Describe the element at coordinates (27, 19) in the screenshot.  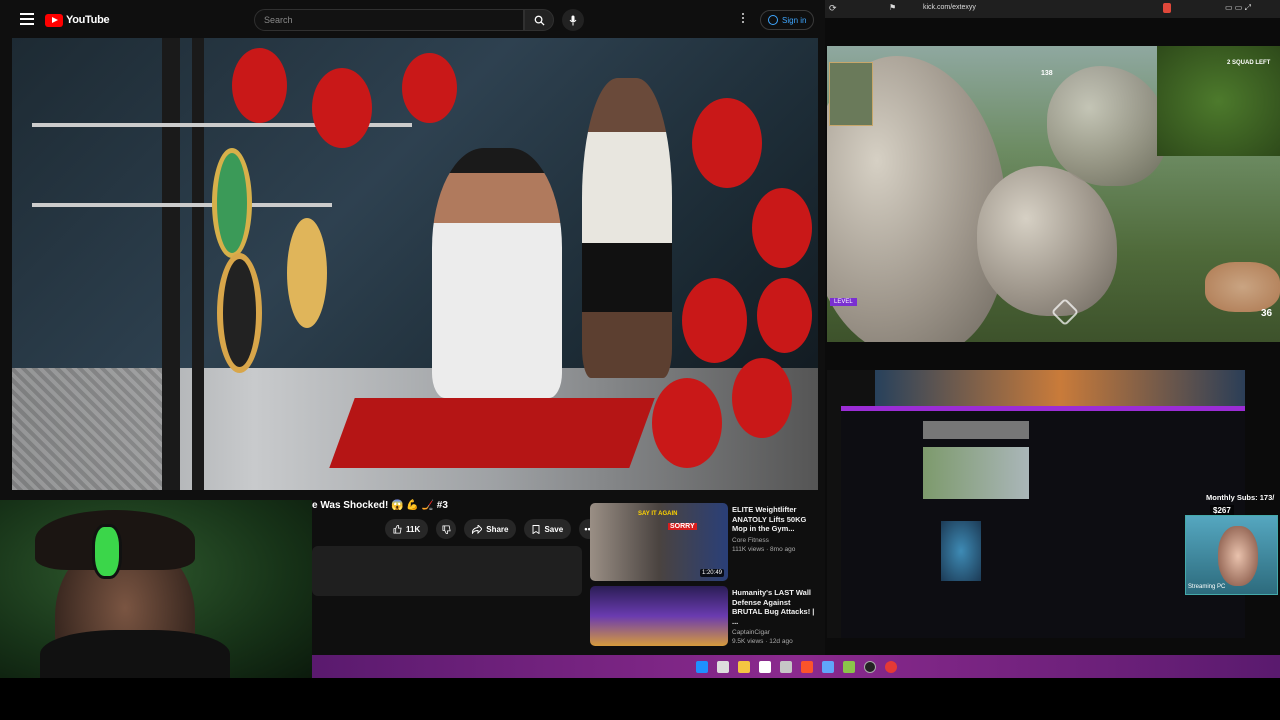
I see `menu-icon` at that location.